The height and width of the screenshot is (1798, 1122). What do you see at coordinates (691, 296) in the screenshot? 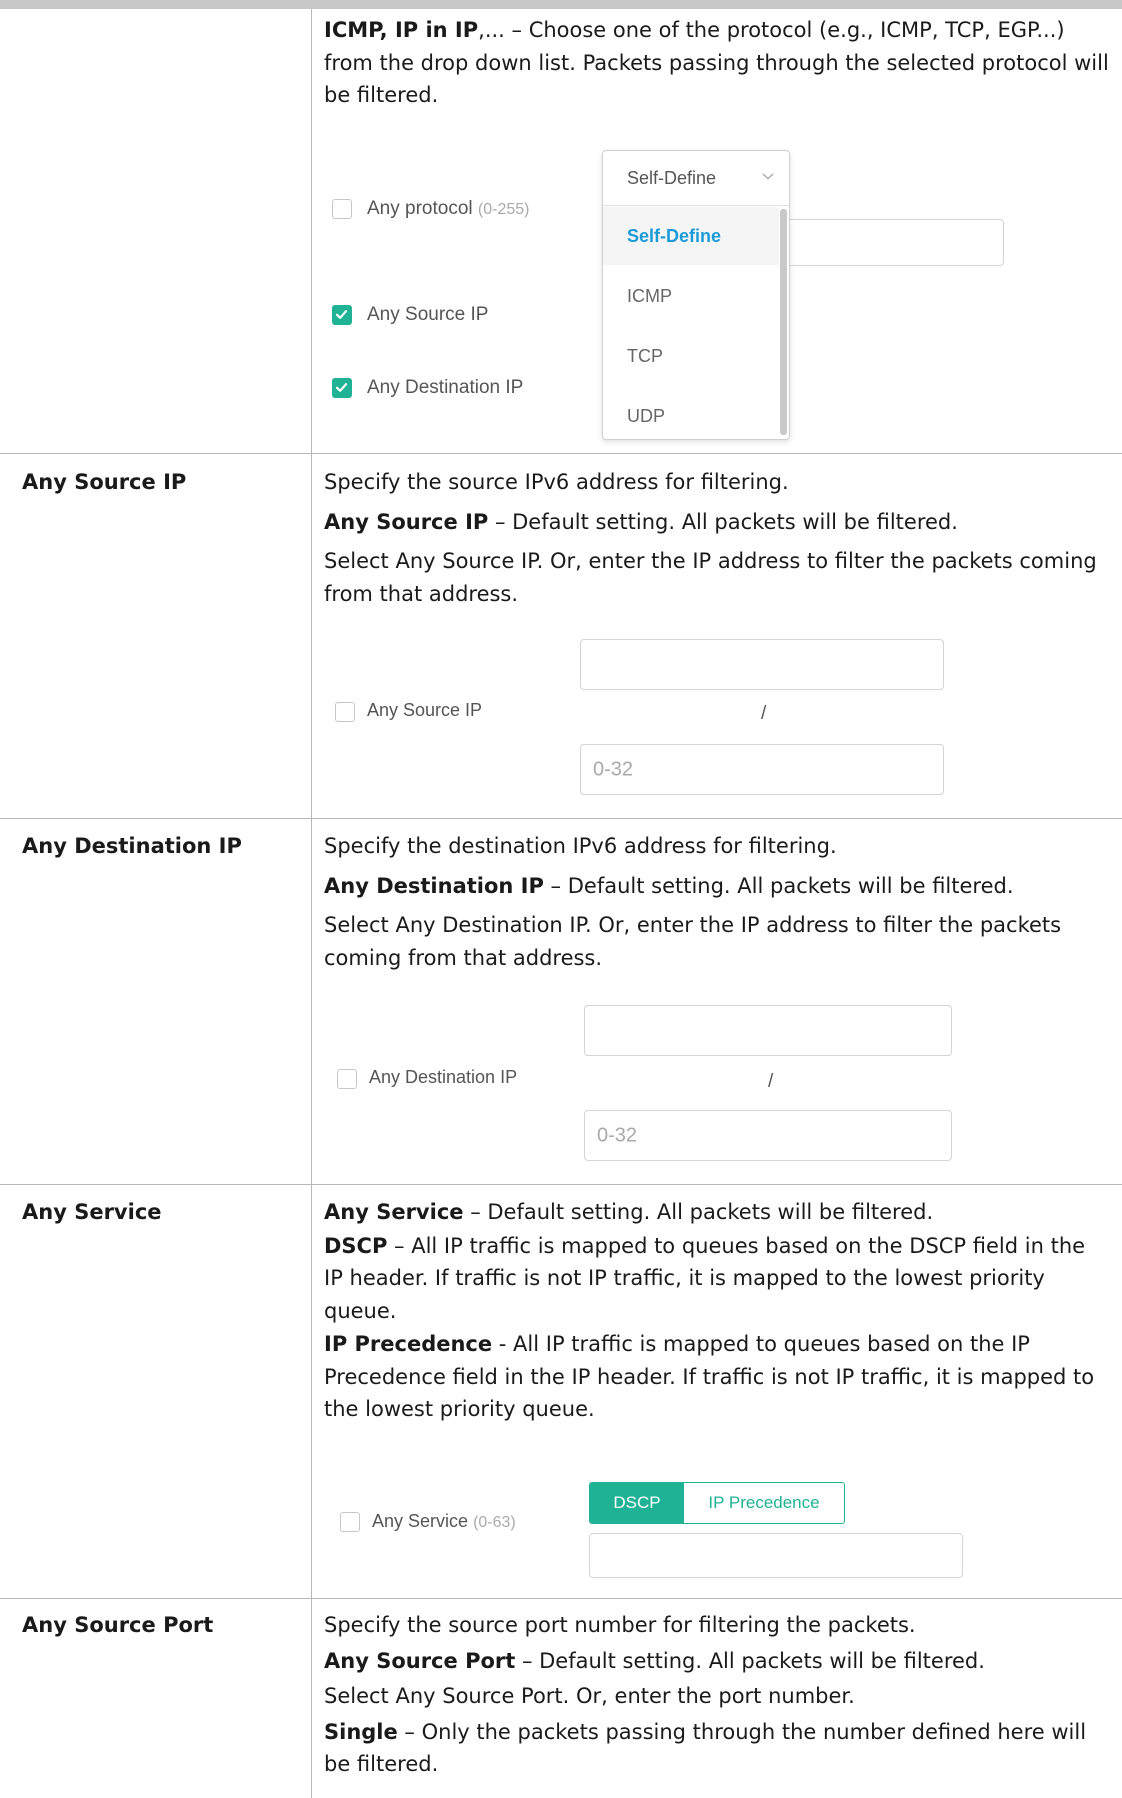
I see `protocol-option: ICMP` at bounding box center [691, 296].